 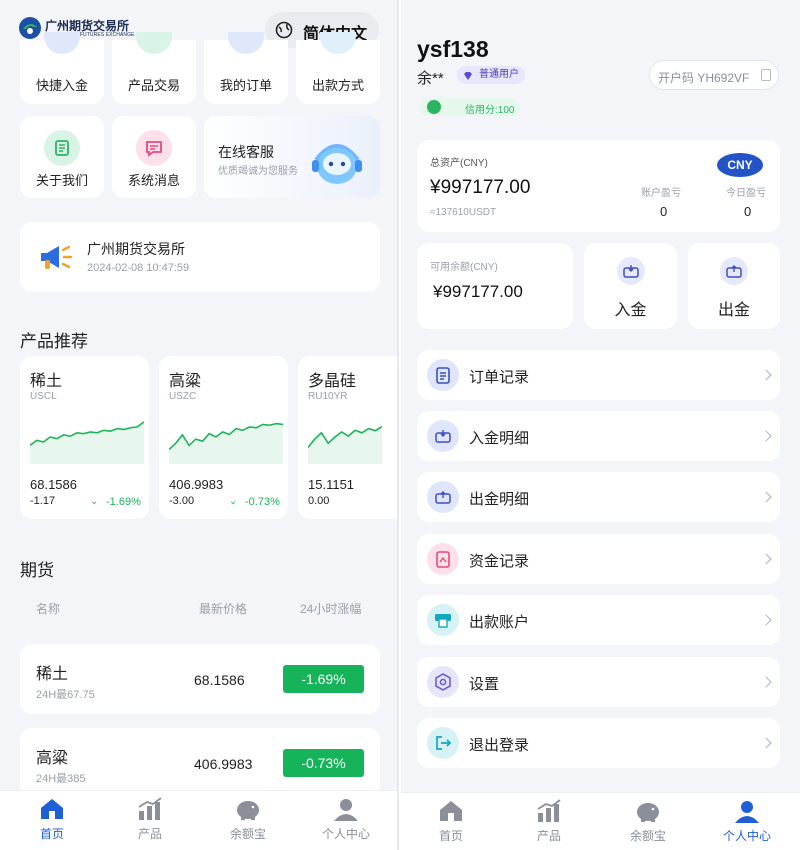 I want to click on product-card-sorghum: 高粱 USZC 406.9983 -3.00 ⌄ -0.73%, so click(x=223, y=437).